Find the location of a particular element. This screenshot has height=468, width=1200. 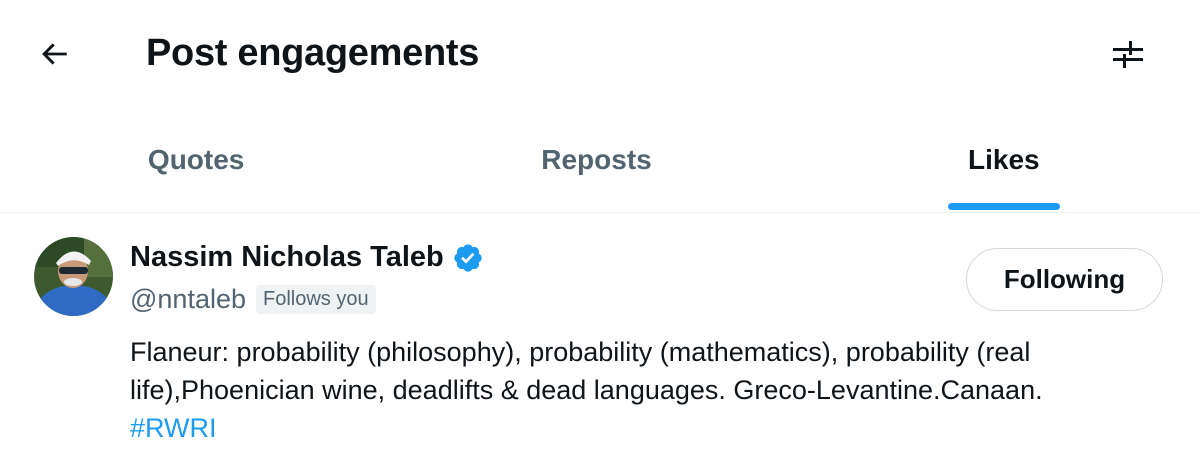

tab-quotes: Quotes is located at coordinates (200, 160).